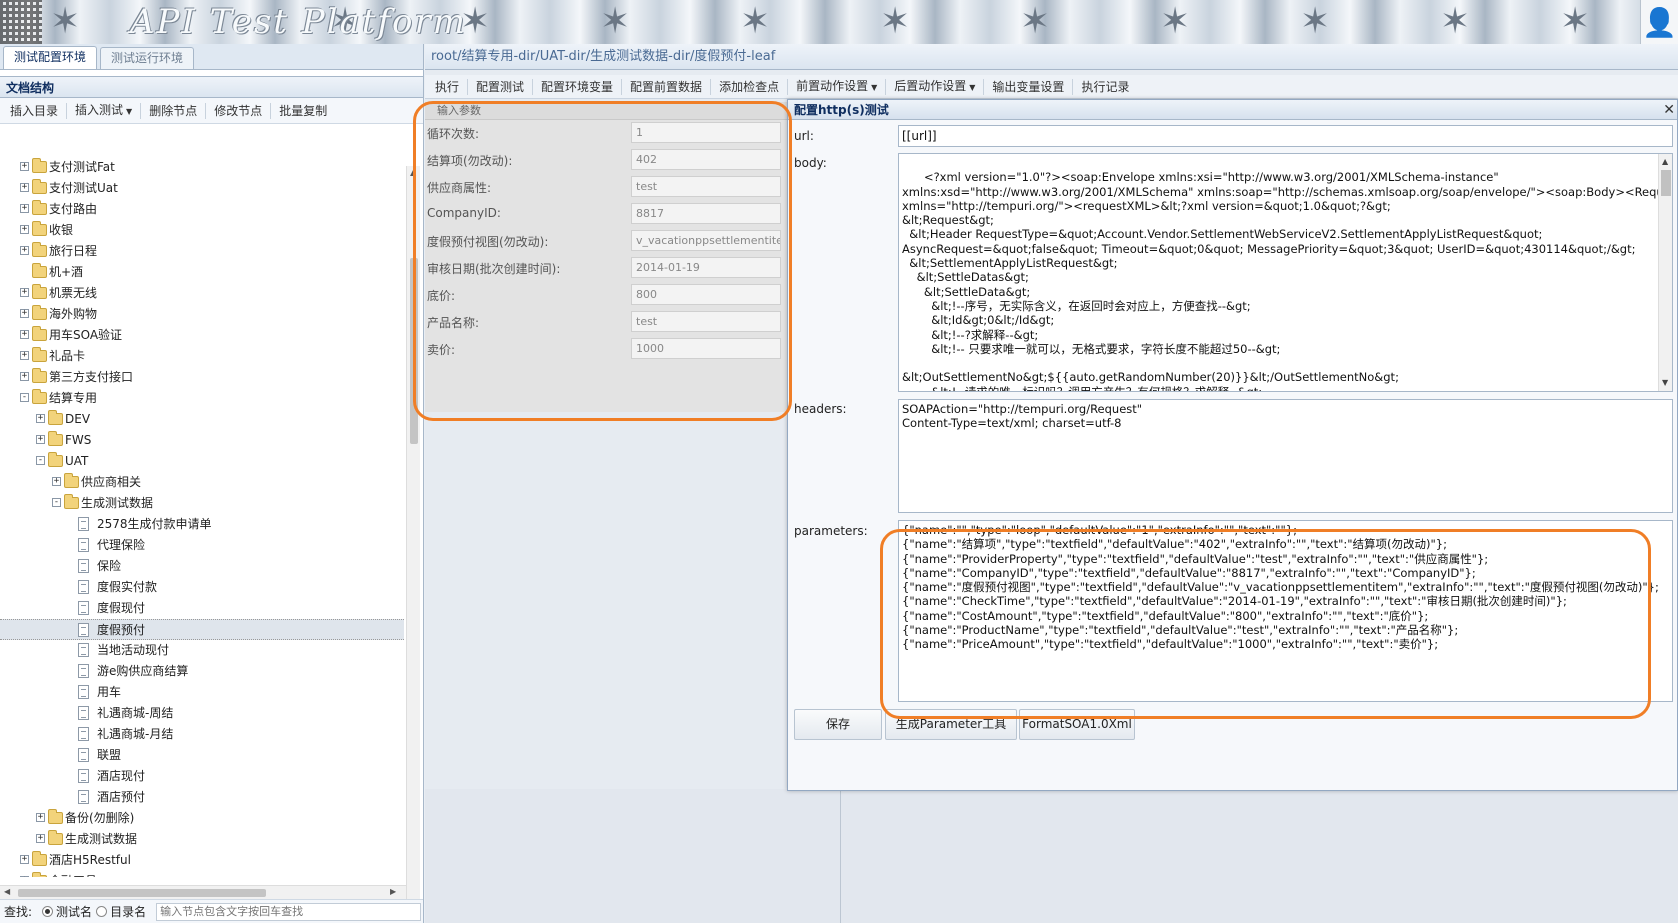  I want to click on edit-node-button: 修改节点, so click(238, 111).